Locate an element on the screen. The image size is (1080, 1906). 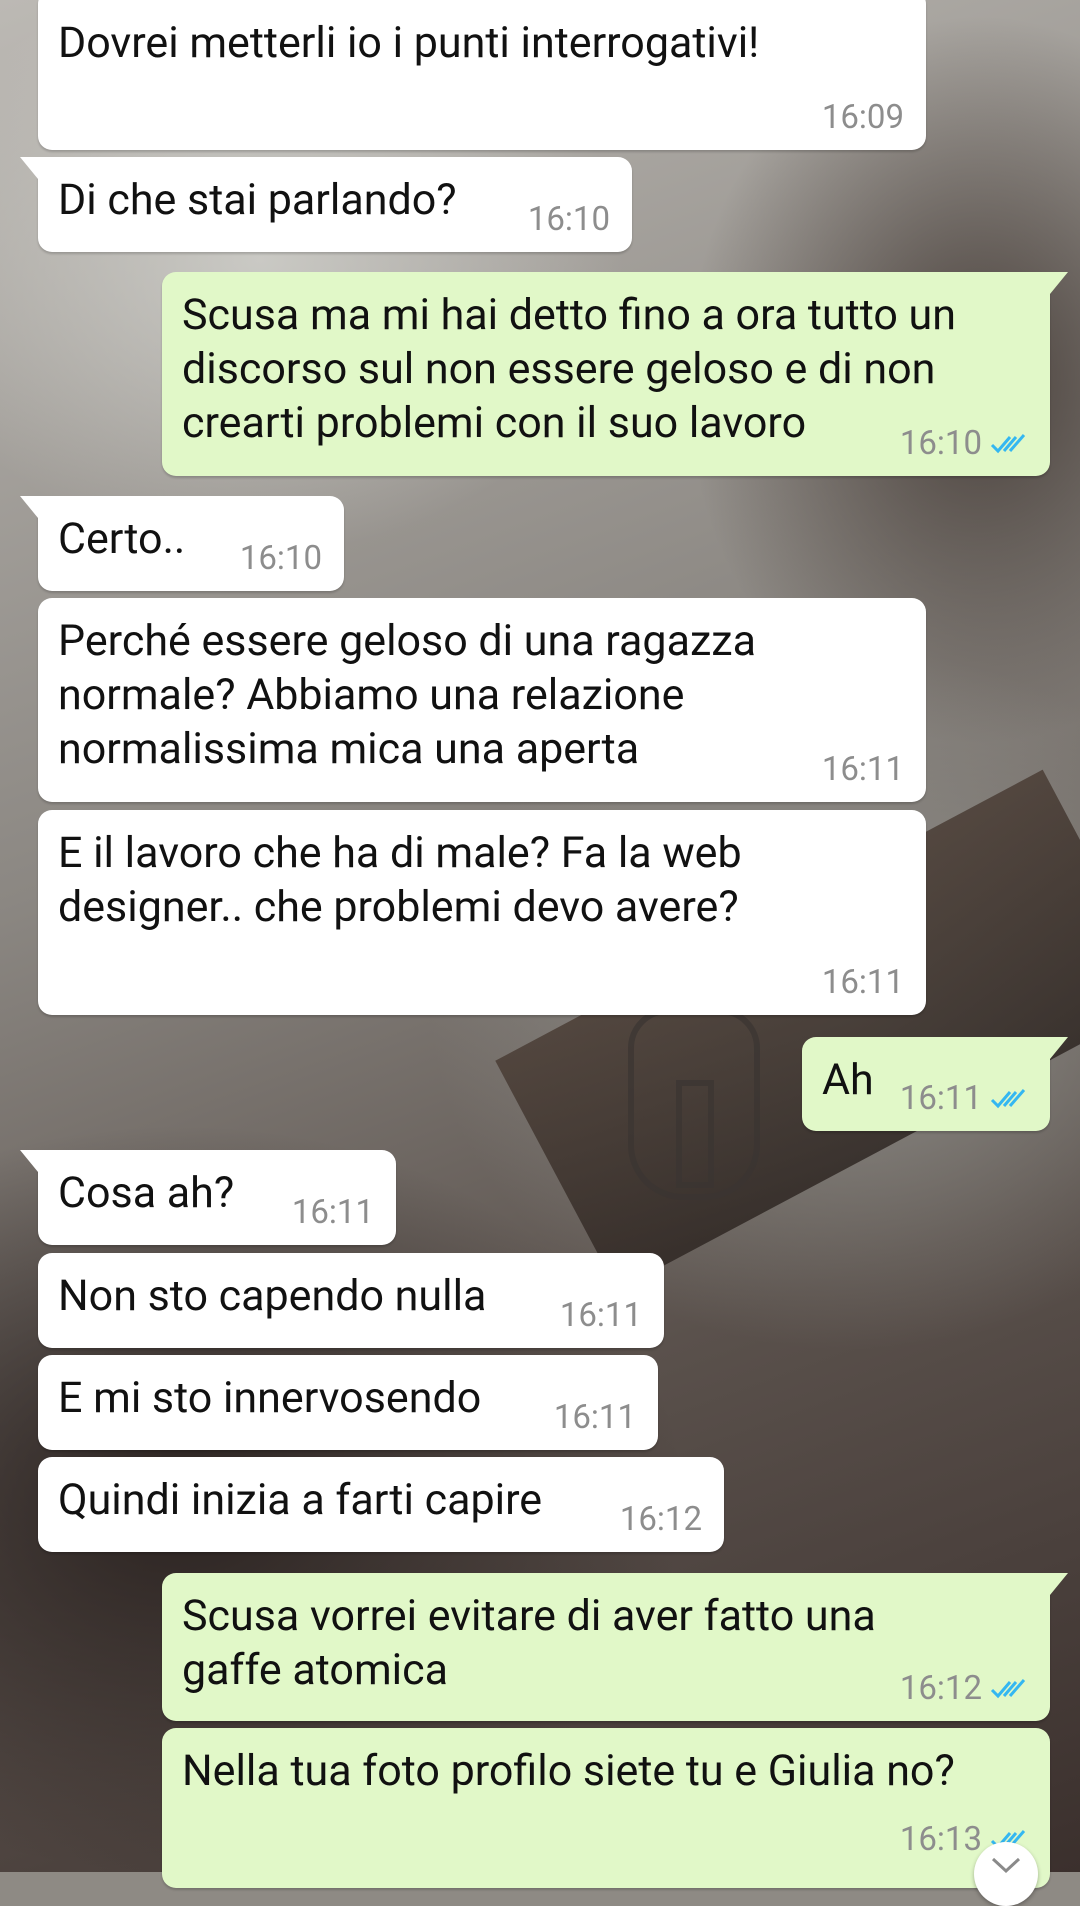
message-incoming: Di che stai parlando? 16:10 is located at coordinates (326, 204).